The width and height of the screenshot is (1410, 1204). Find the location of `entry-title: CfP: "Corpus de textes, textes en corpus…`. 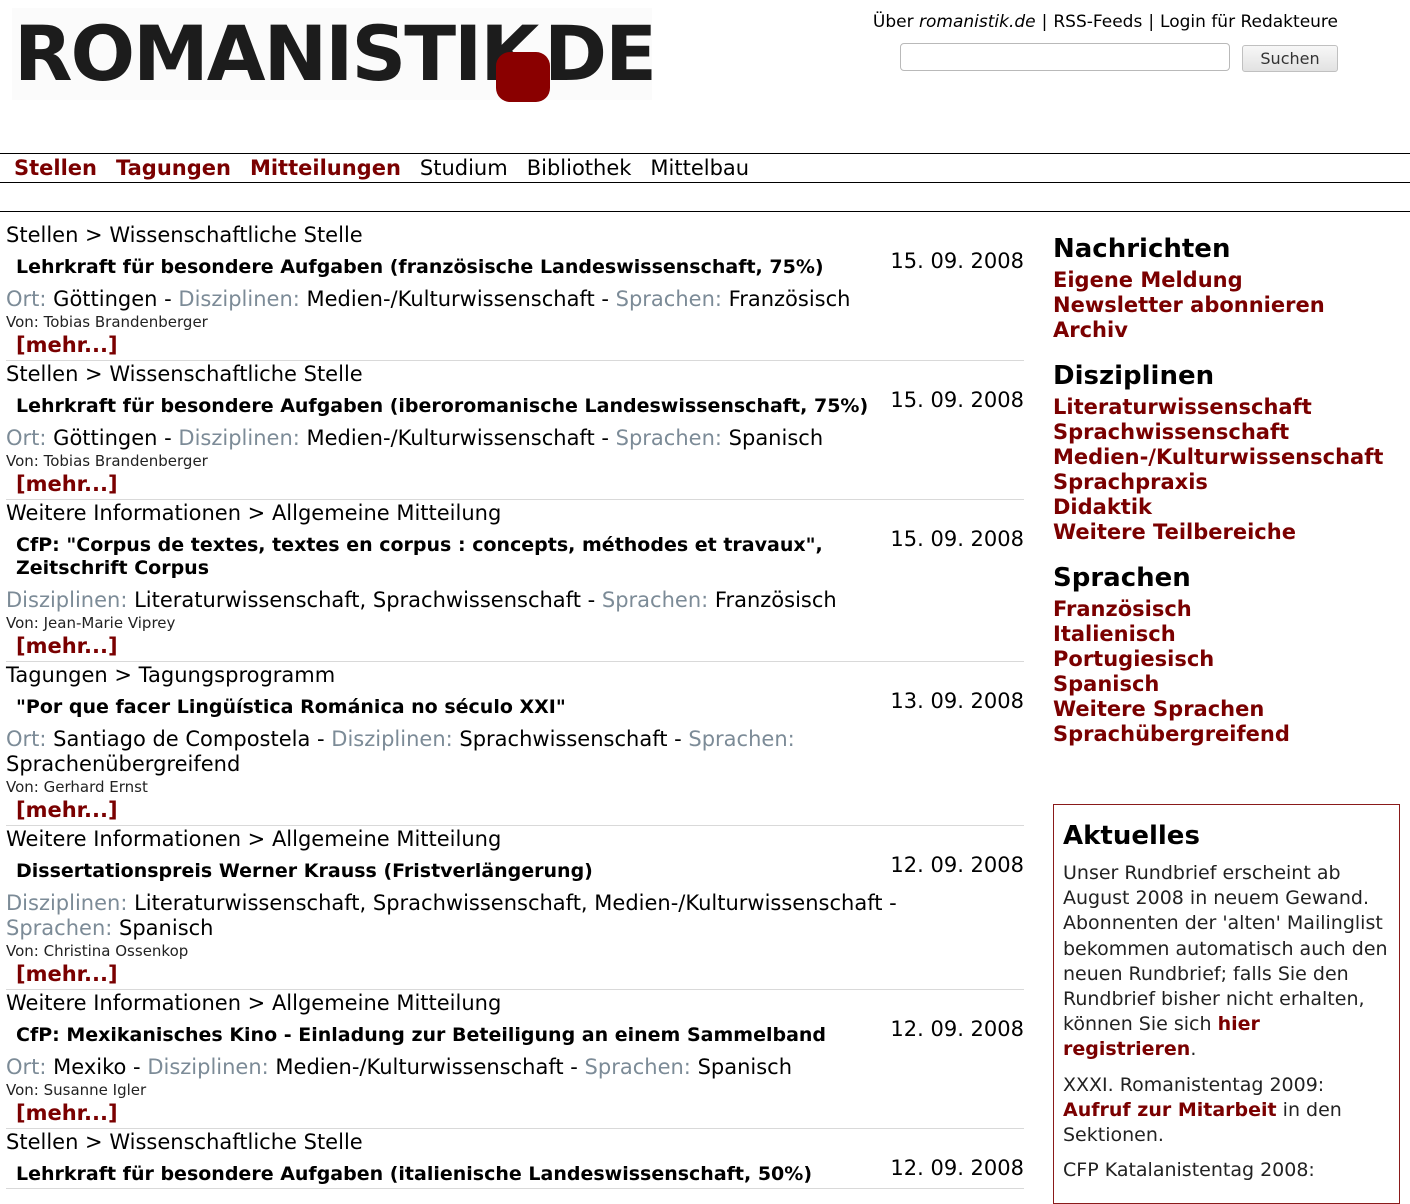

entry-title: CfP: "Corpus de textes, textes en corpus… is located at coordinates (451, 553).